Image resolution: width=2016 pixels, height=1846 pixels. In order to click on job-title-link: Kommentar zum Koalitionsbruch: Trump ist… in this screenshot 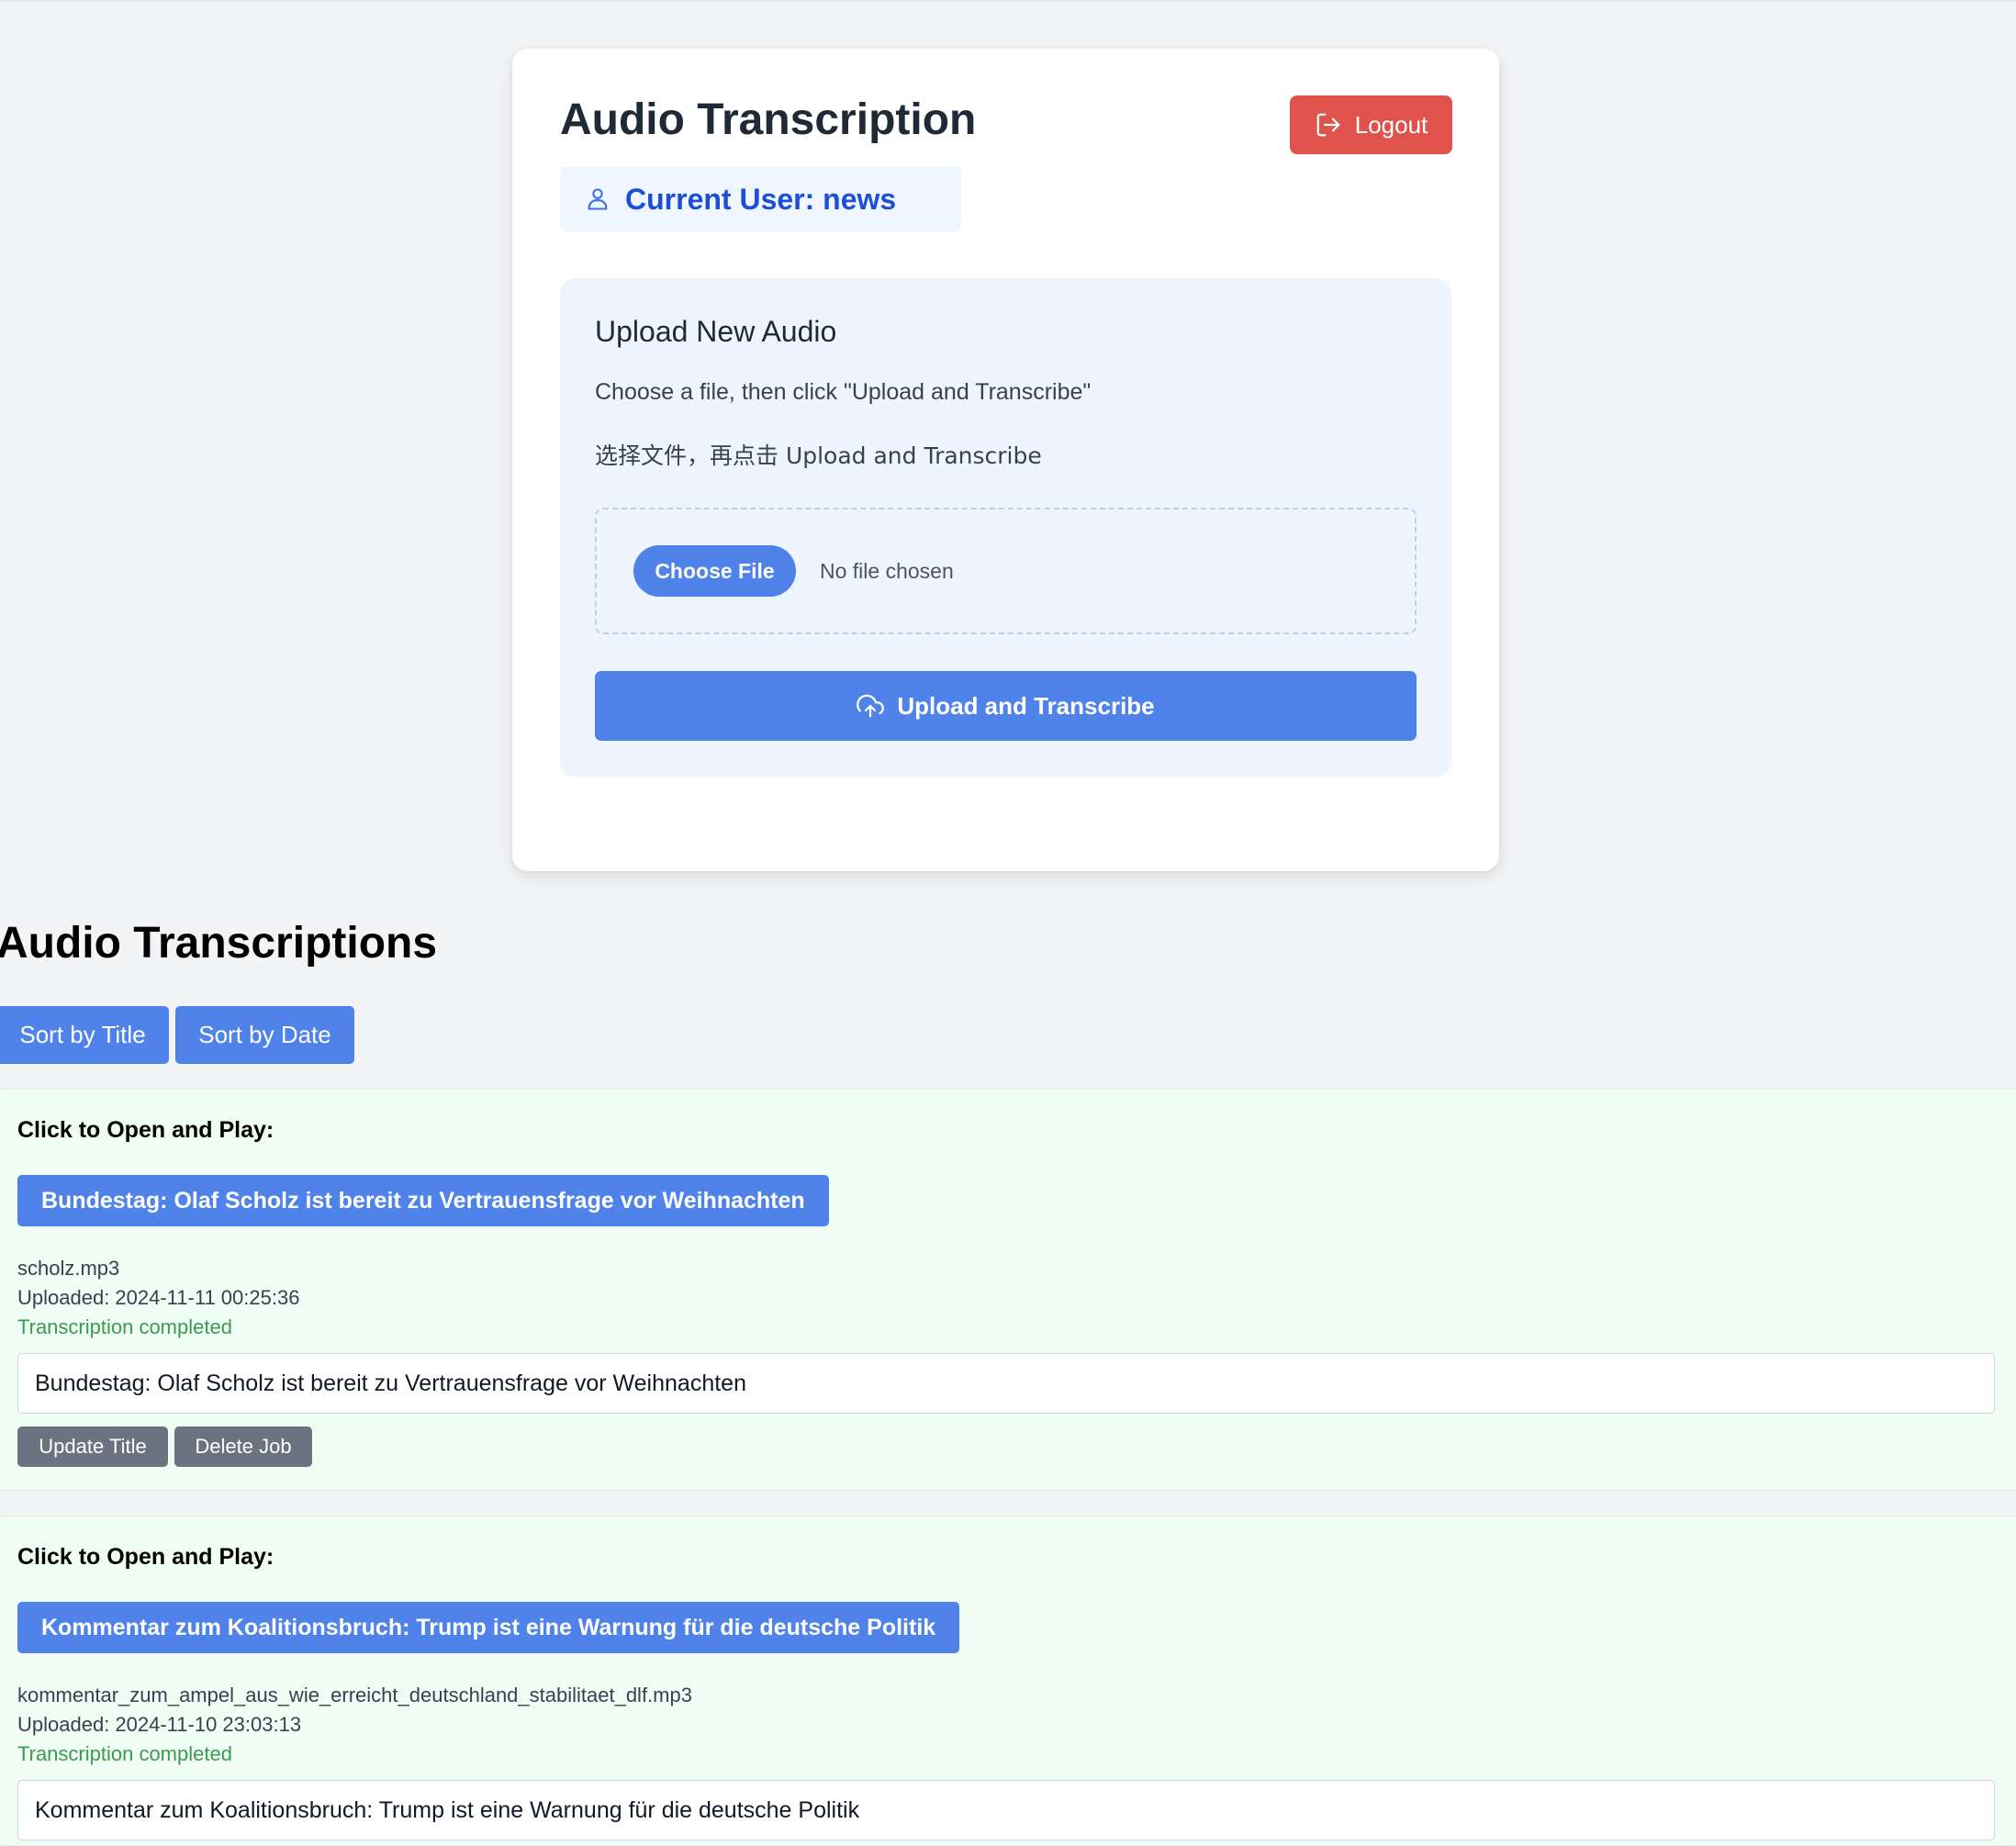, I will do `click(488, 1628)`.